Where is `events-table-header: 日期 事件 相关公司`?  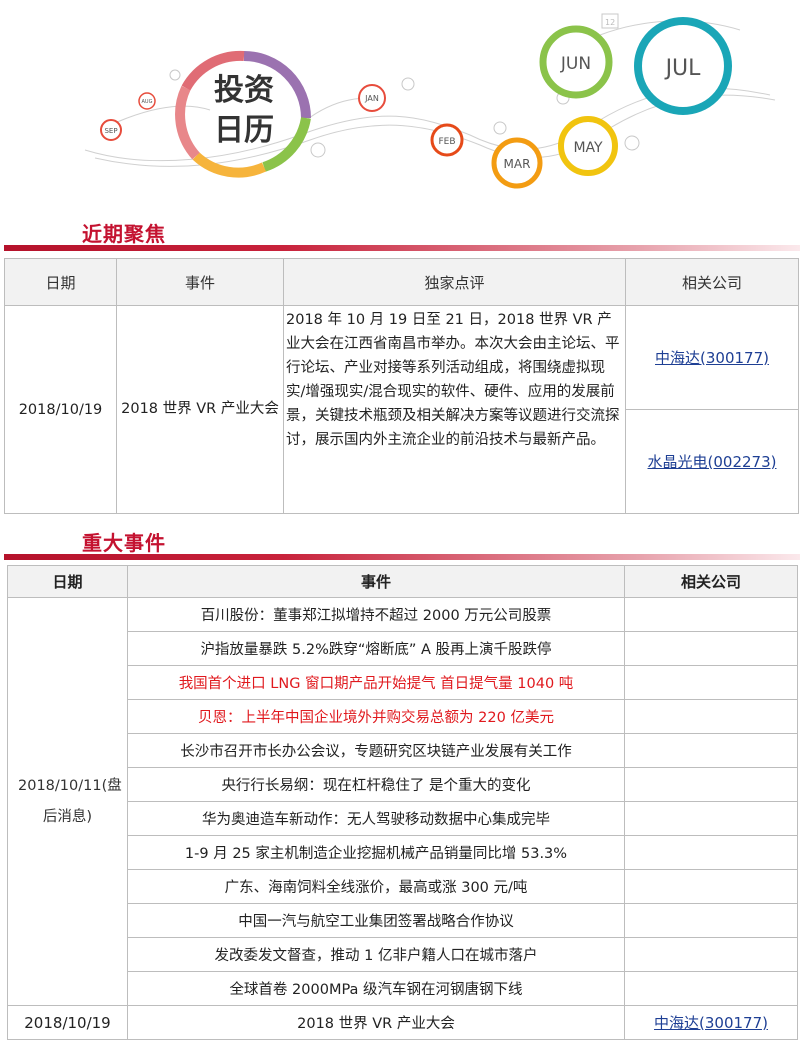 events-table-header: 日期 事件 相关公司 is located at coordinates (402, 581).